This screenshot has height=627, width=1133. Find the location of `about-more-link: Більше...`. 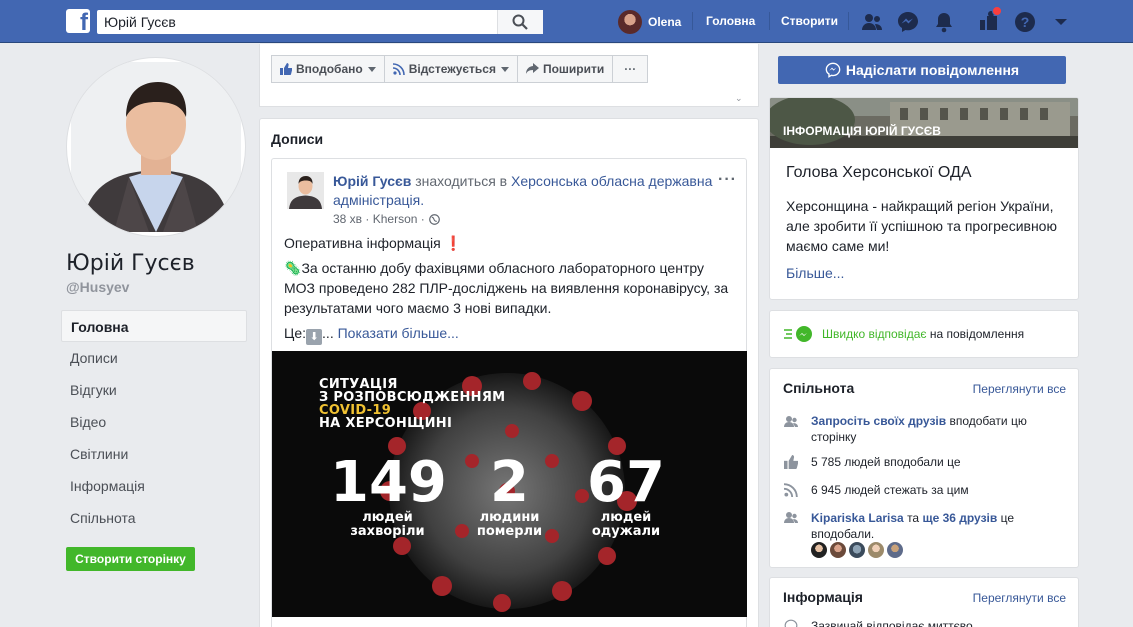

about-more-link: Більше... is located at coordinates (815, 273).